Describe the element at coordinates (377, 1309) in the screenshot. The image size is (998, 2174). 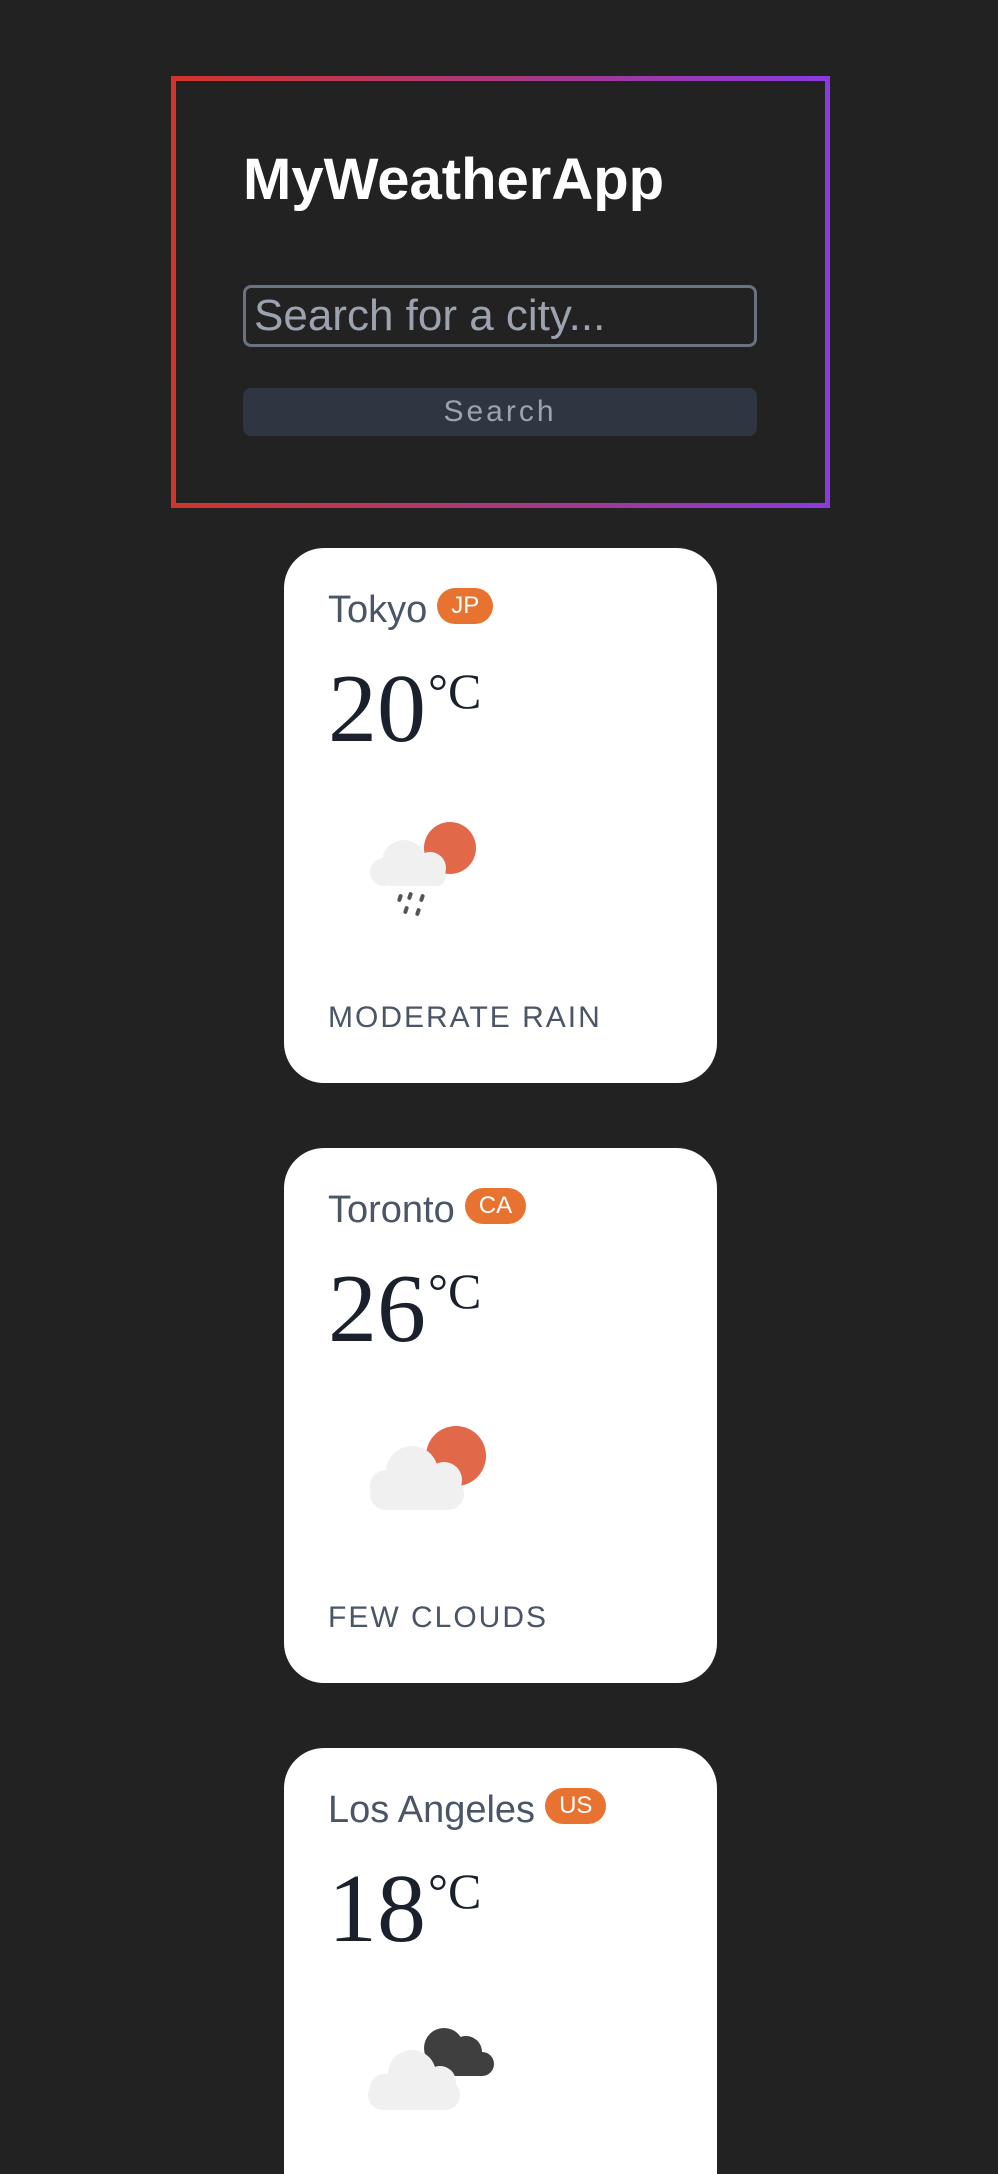
I see `temperature-value: 26` at that location.